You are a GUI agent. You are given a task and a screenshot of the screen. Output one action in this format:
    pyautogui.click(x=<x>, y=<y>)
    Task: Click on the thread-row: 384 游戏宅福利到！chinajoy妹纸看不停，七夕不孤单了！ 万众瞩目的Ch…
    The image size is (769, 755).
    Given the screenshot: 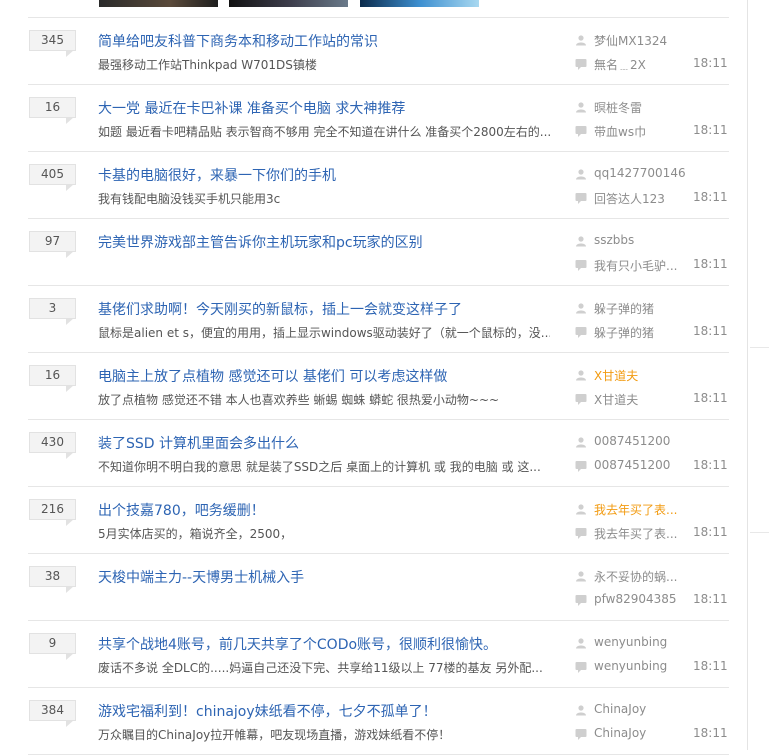 What is the action you would take?
    pyautogui.click(x=378, y=721)
    